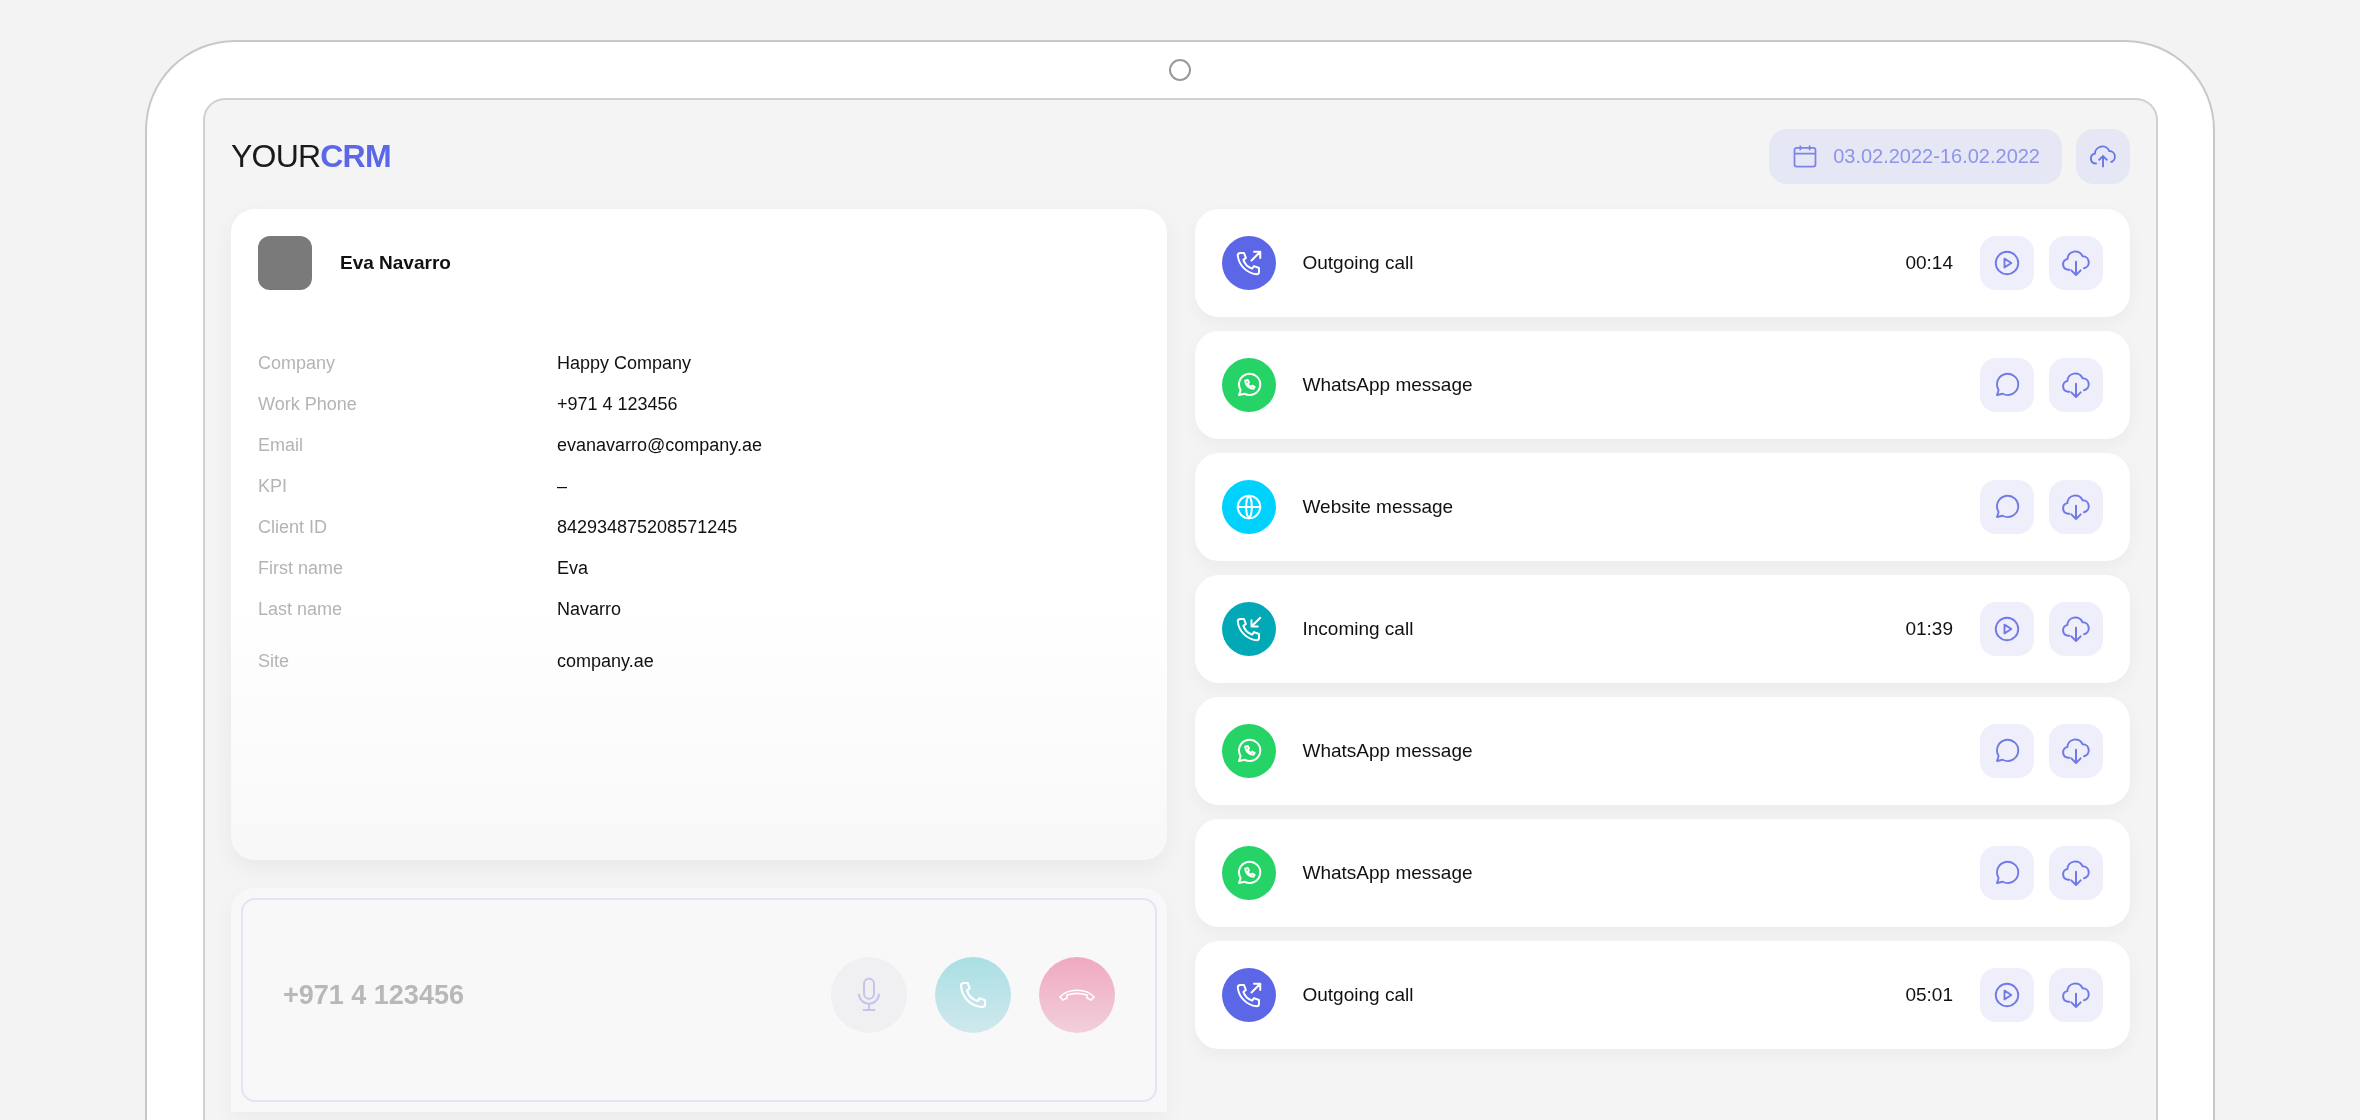  I want to click on field-value: Happy Company, so click(624, 363).